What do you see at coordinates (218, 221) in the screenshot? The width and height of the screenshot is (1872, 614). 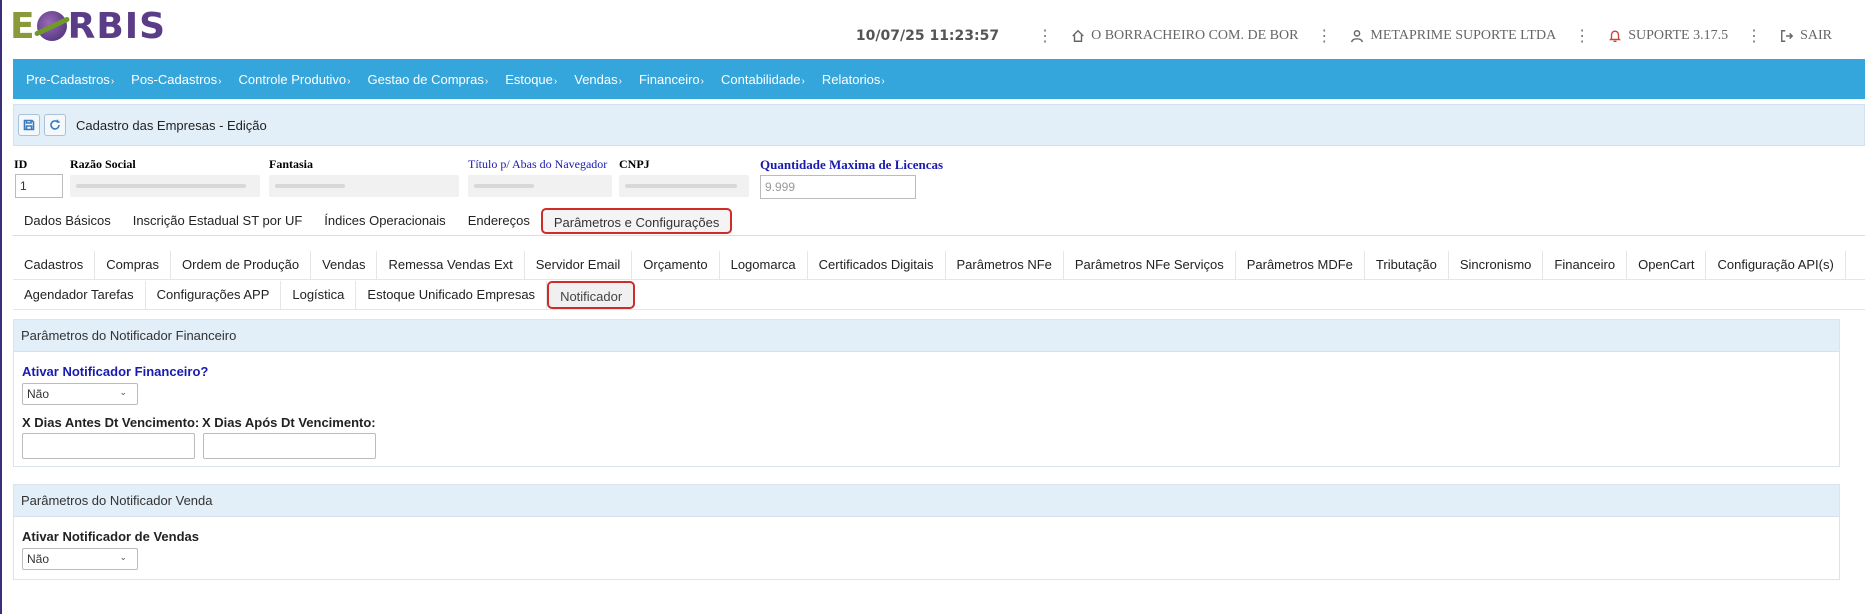 I see `tab-inscricao-estadual: Inscrição Estadual ST por UF` at bounding box center [218, 221].